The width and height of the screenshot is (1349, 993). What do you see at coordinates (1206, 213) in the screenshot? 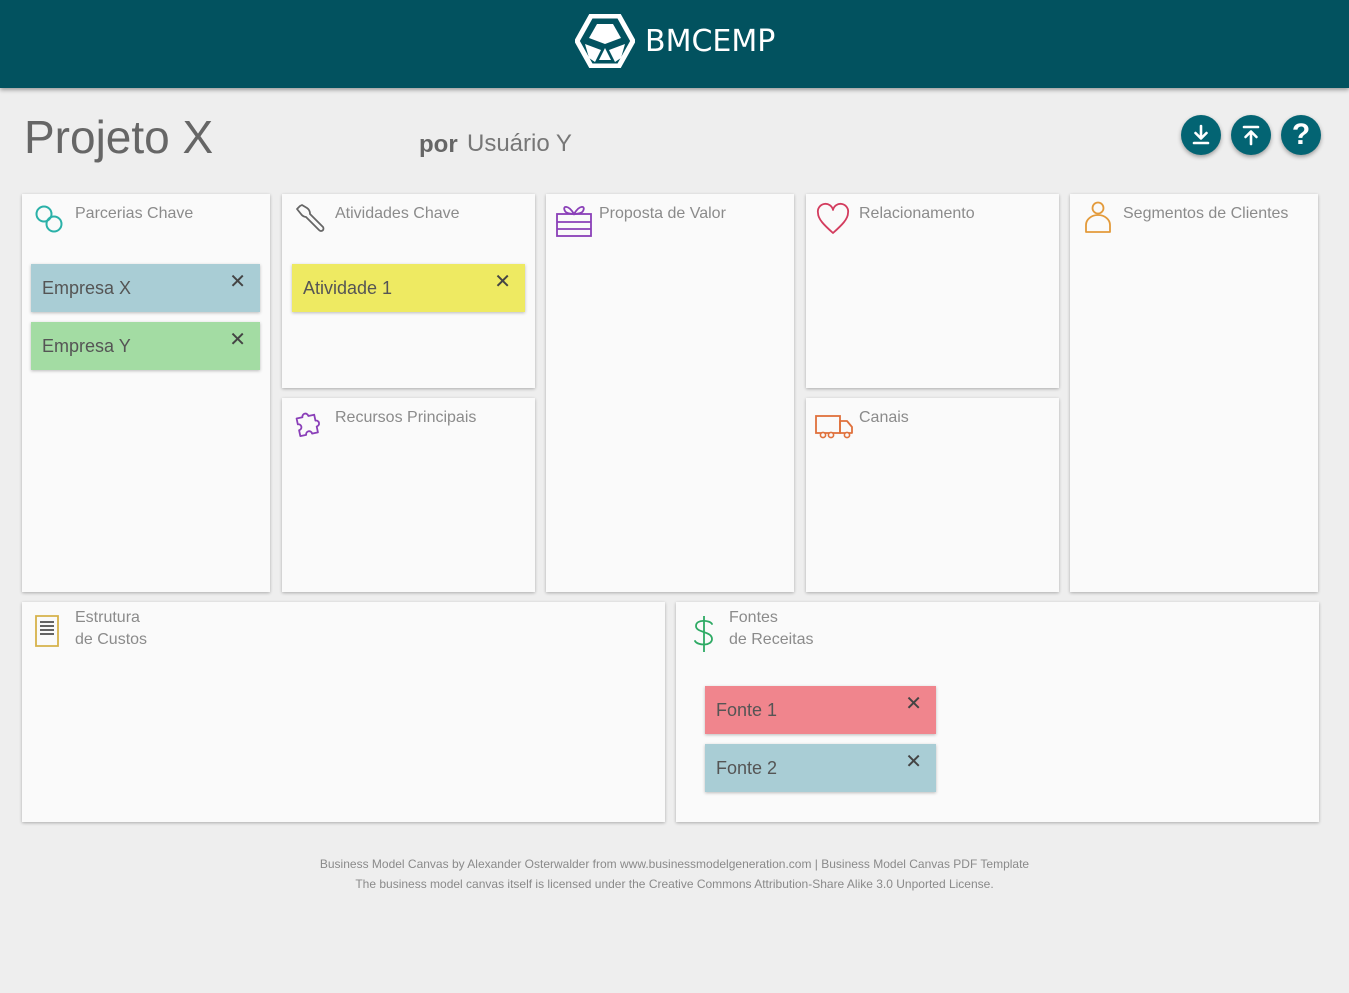
I see `customer-segments-title: Segmentos de Clientes` at bounding box center [1206, 213].